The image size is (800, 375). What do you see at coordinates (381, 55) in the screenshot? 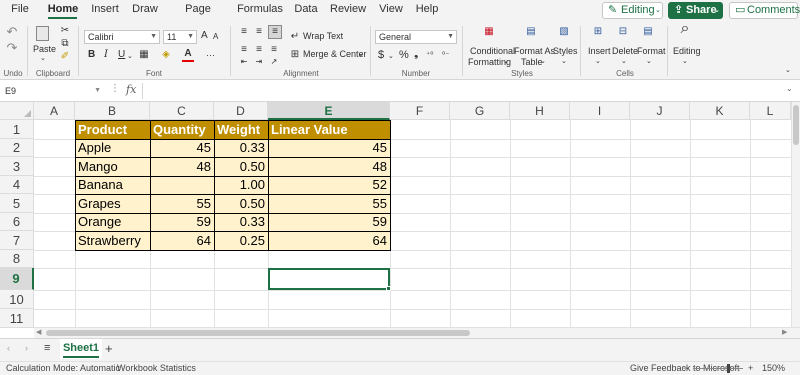
I see `currency-button: $` at bounding box center [381, 55].